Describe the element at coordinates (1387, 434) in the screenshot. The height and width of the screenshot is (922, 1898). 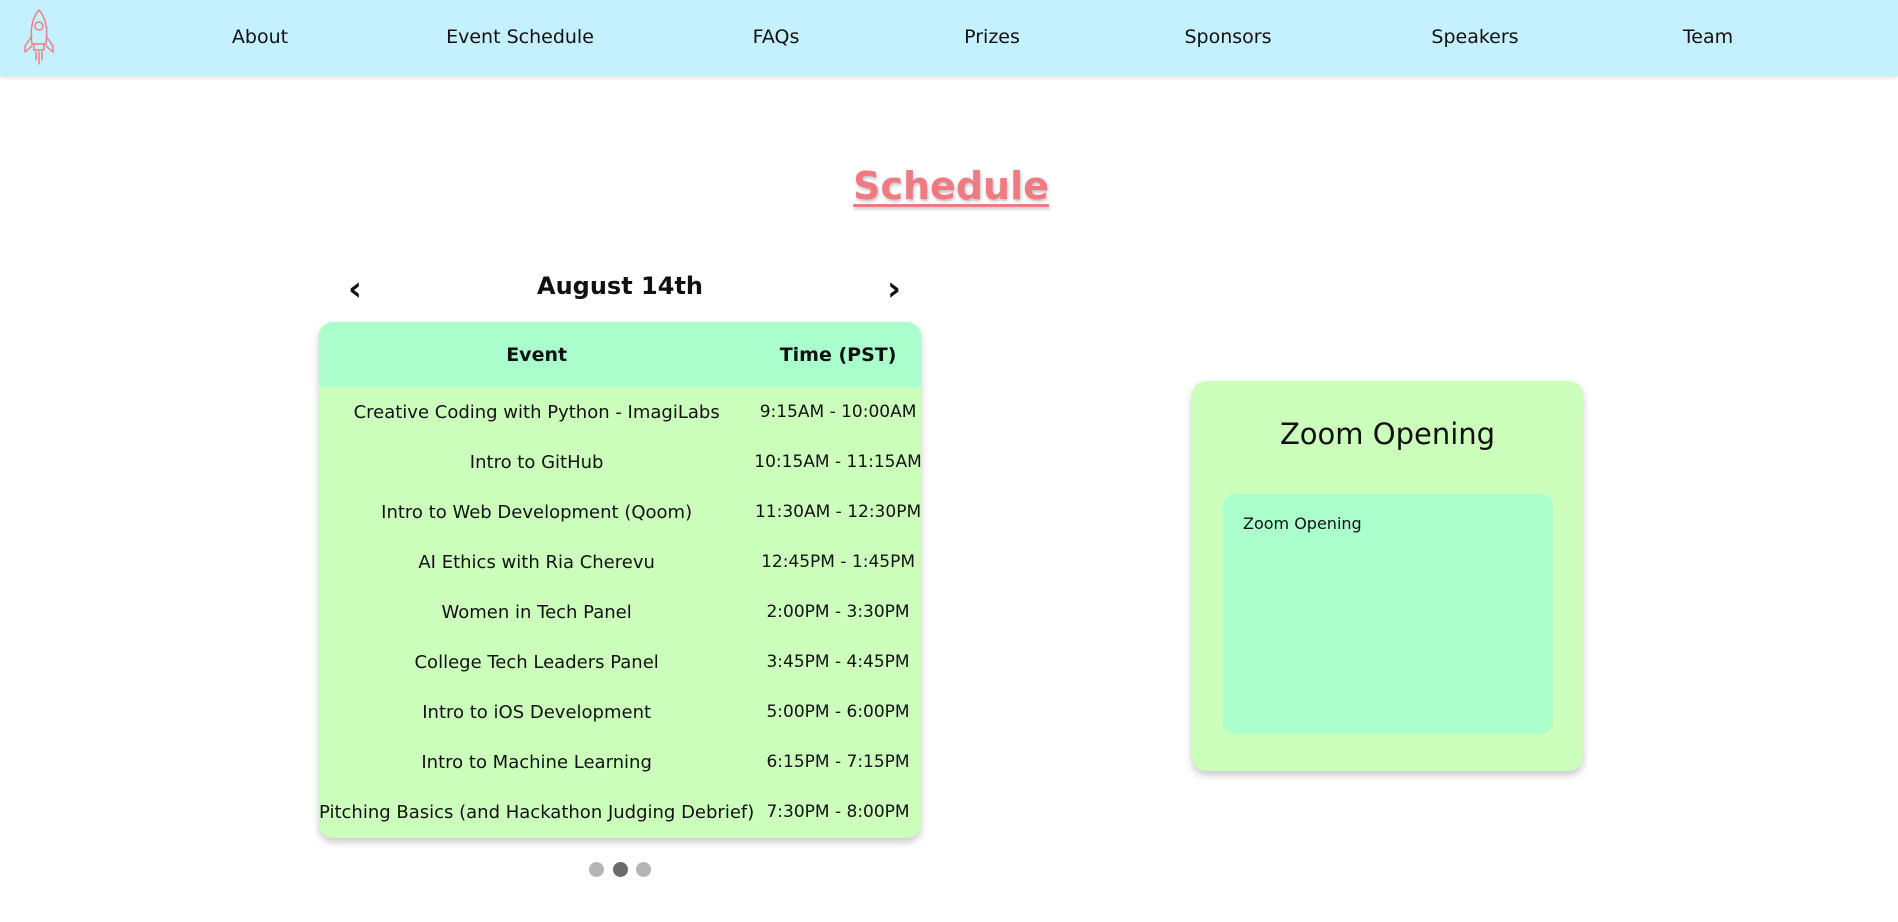
I see `zoom-title: Zoom Opening` at that location.